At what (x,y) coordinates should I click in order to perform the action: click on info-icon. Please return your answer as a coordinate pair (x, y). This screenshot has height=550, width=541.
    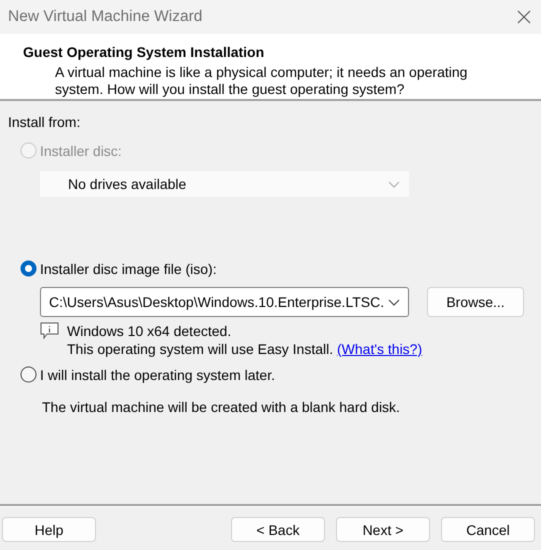
    Looking at the image, I should click on (49, 331).